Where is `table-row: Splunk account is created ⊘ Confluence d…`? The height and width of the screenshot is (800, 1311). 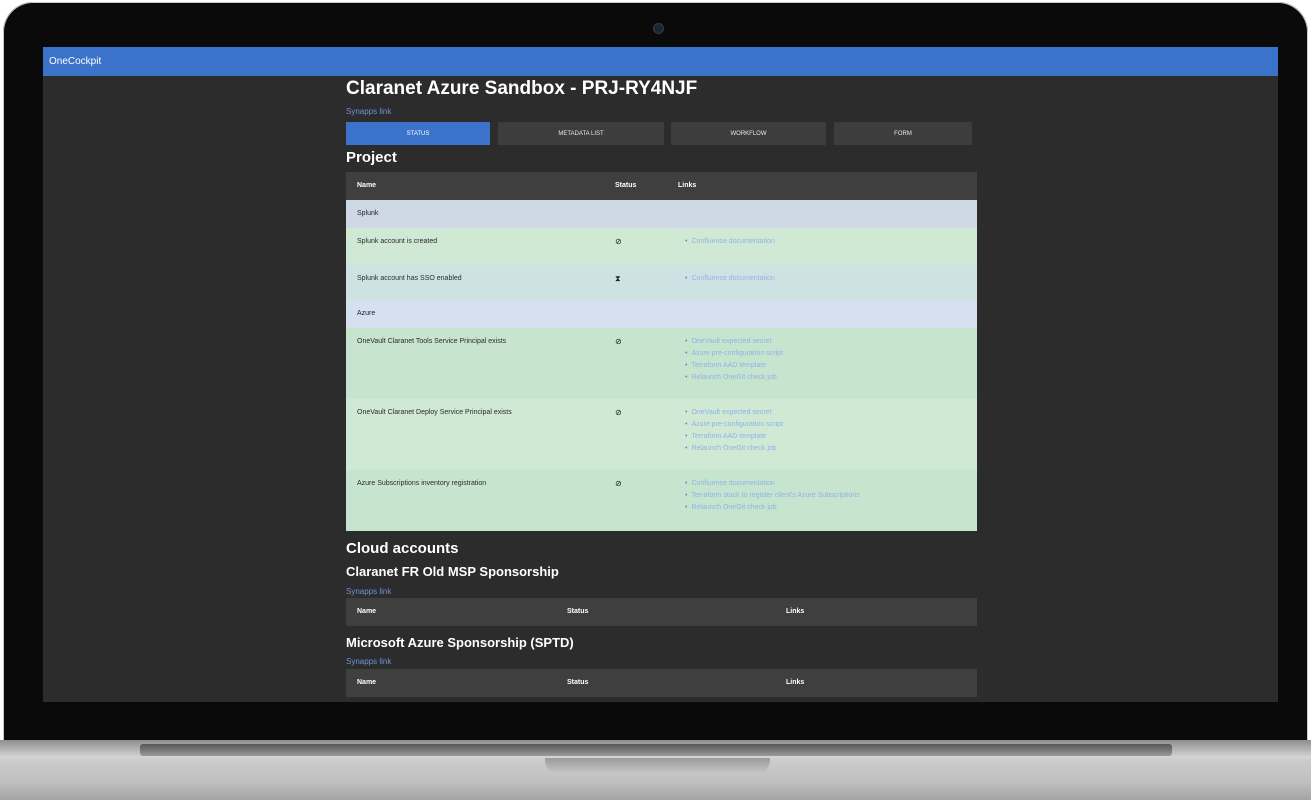 table-row: Splunk account is created ⊘ Confluence d… is located at coordinates (661, 246).